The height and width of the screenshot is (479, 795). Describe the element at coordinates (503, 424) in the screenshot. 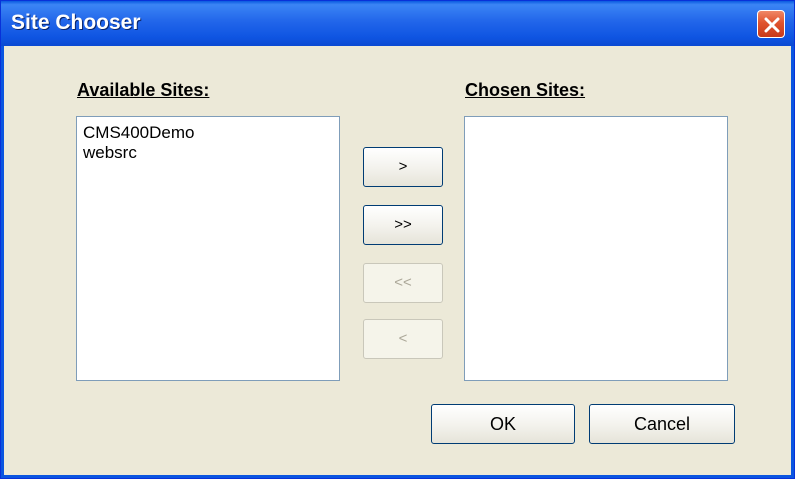

I see `ok-button: OK` at that location.